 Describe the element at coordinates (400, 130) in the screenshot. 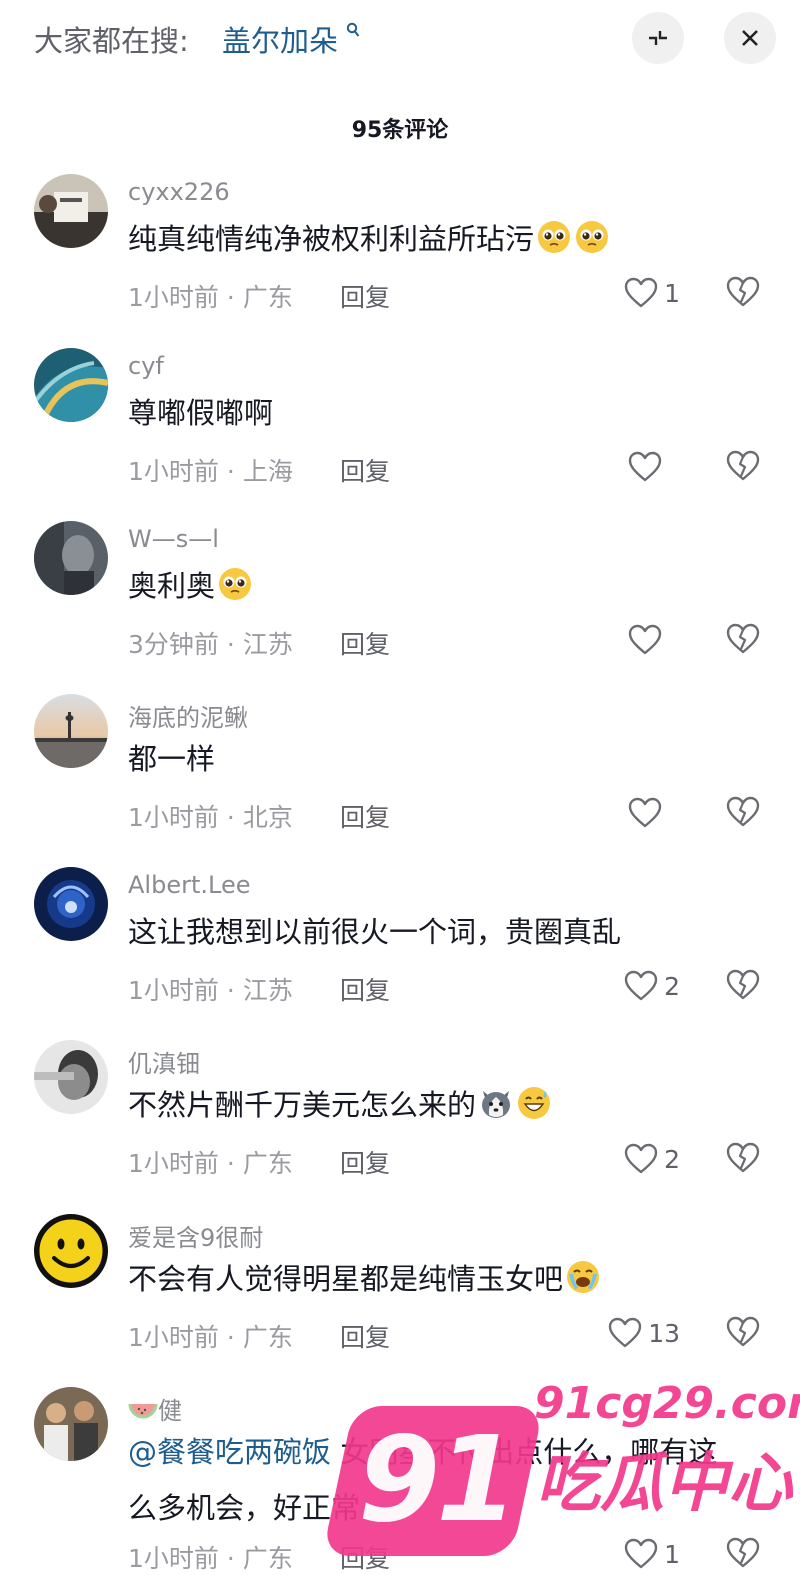

I see `comment-count-title: 95条评论` at that location.